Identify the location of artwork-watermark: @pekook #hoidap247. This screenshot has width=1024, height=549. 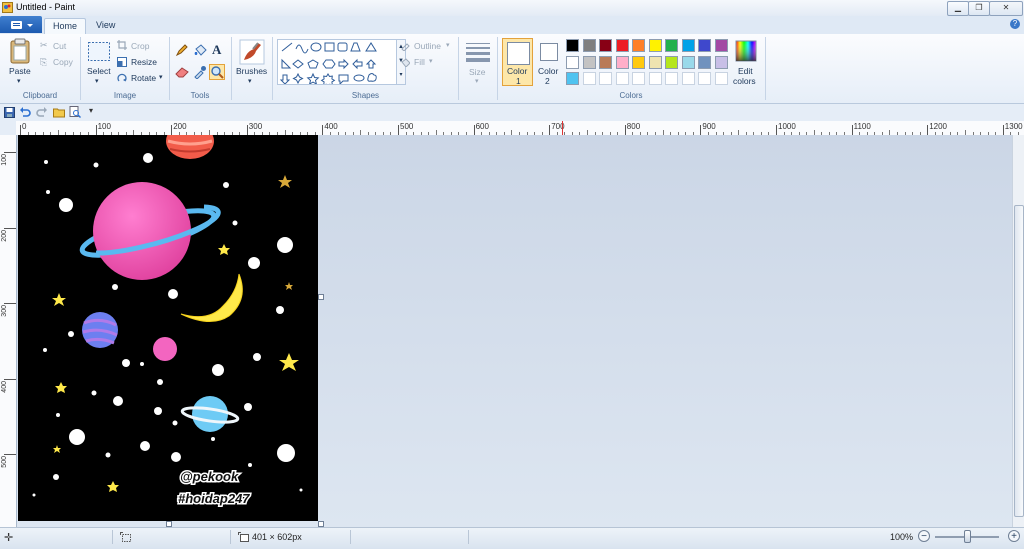
(214, 488).